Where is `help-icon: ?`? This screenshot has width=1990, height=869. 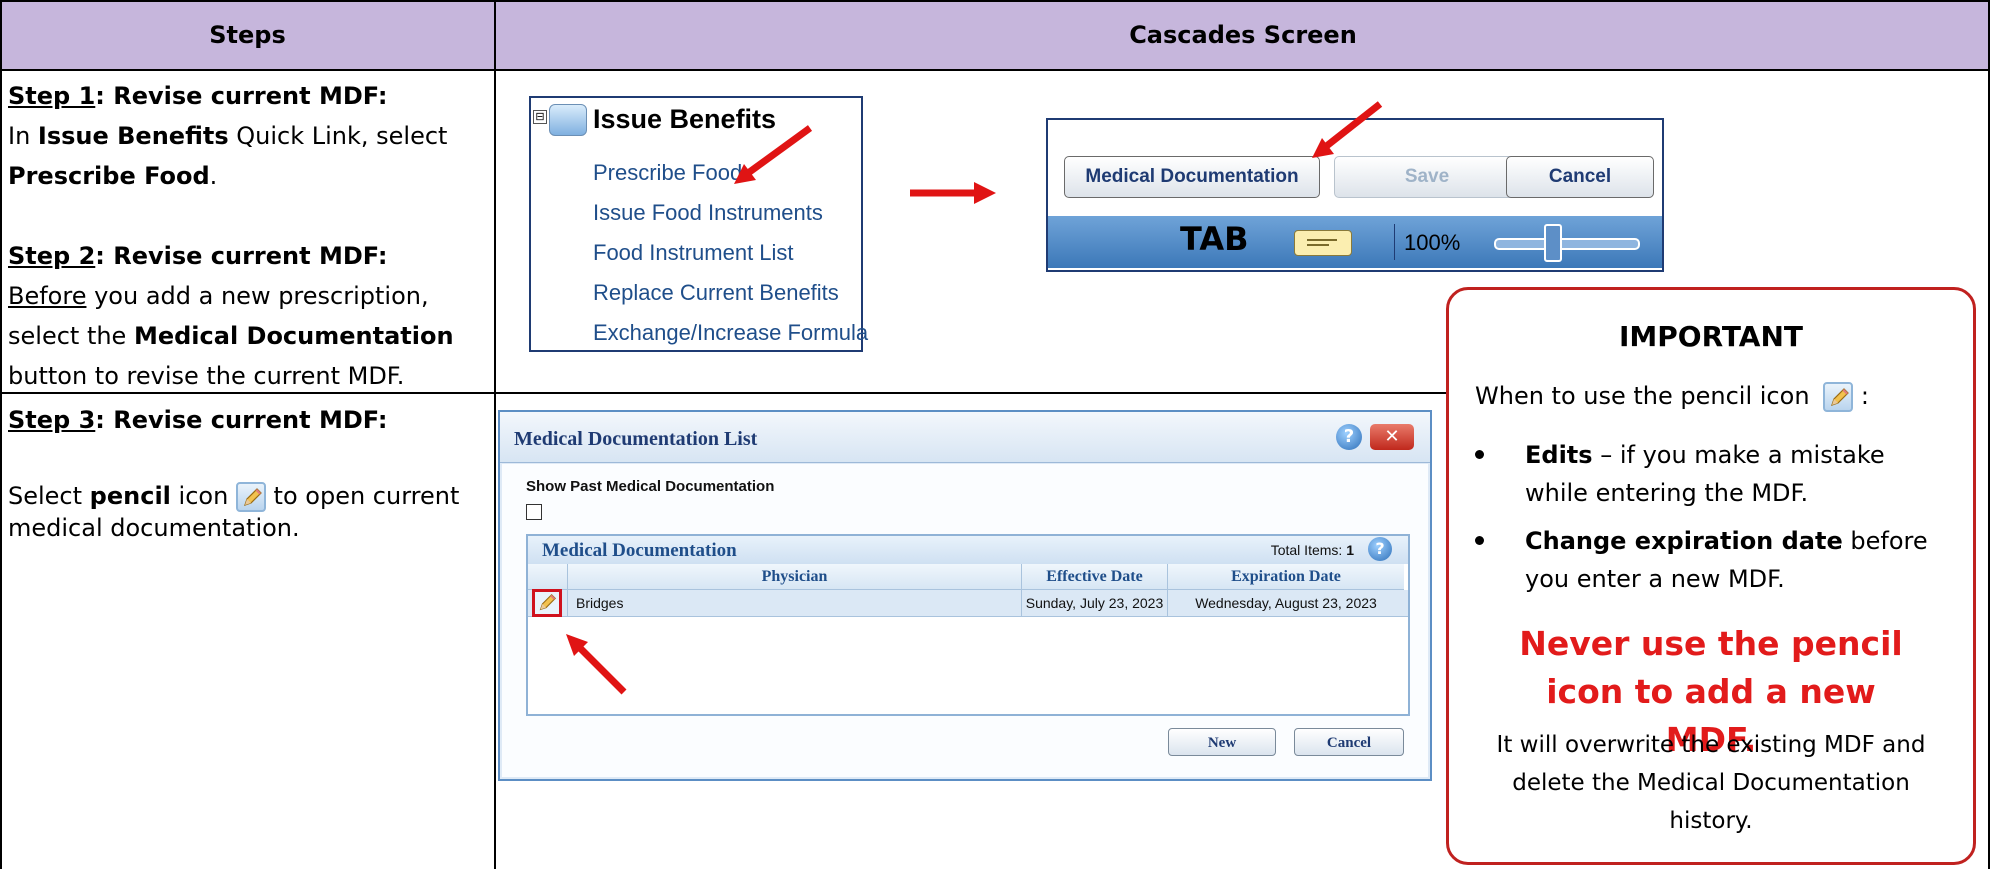 help-icon: ? is located at coordinates (1349, 437).